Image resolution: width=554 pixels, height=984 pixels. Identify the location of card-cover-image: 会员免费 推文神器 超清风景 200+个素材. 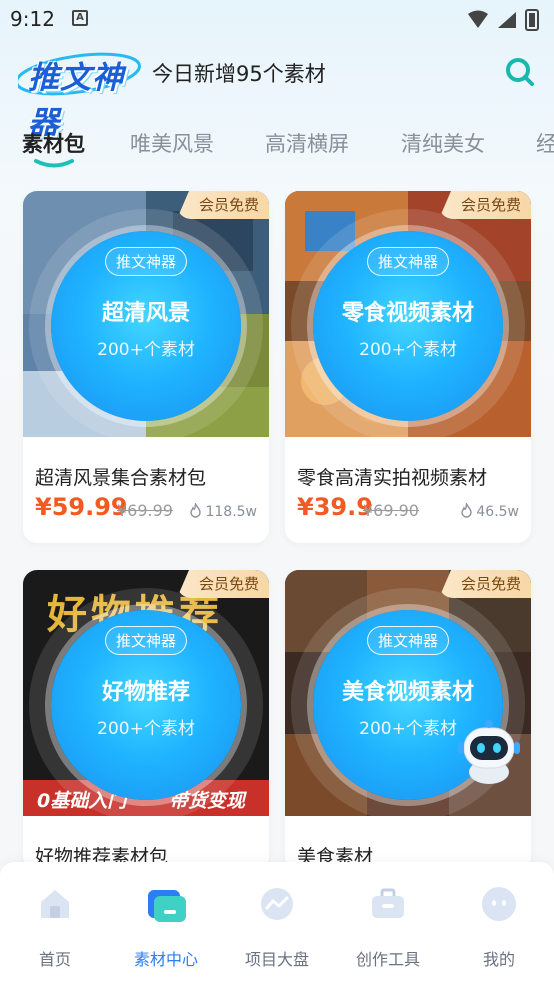
(146, 314).